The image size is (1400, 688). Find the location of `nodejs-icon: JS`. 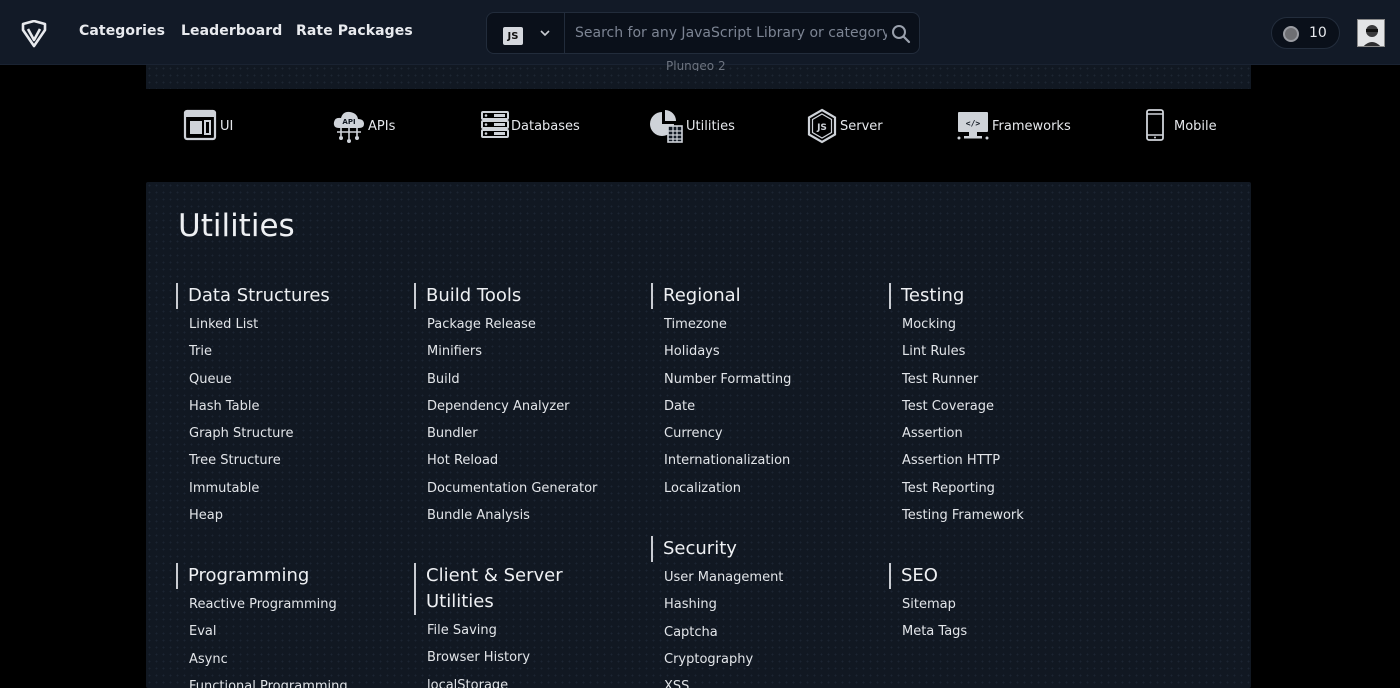

nodejs-icon: JS is located at coordinates (822, 126).